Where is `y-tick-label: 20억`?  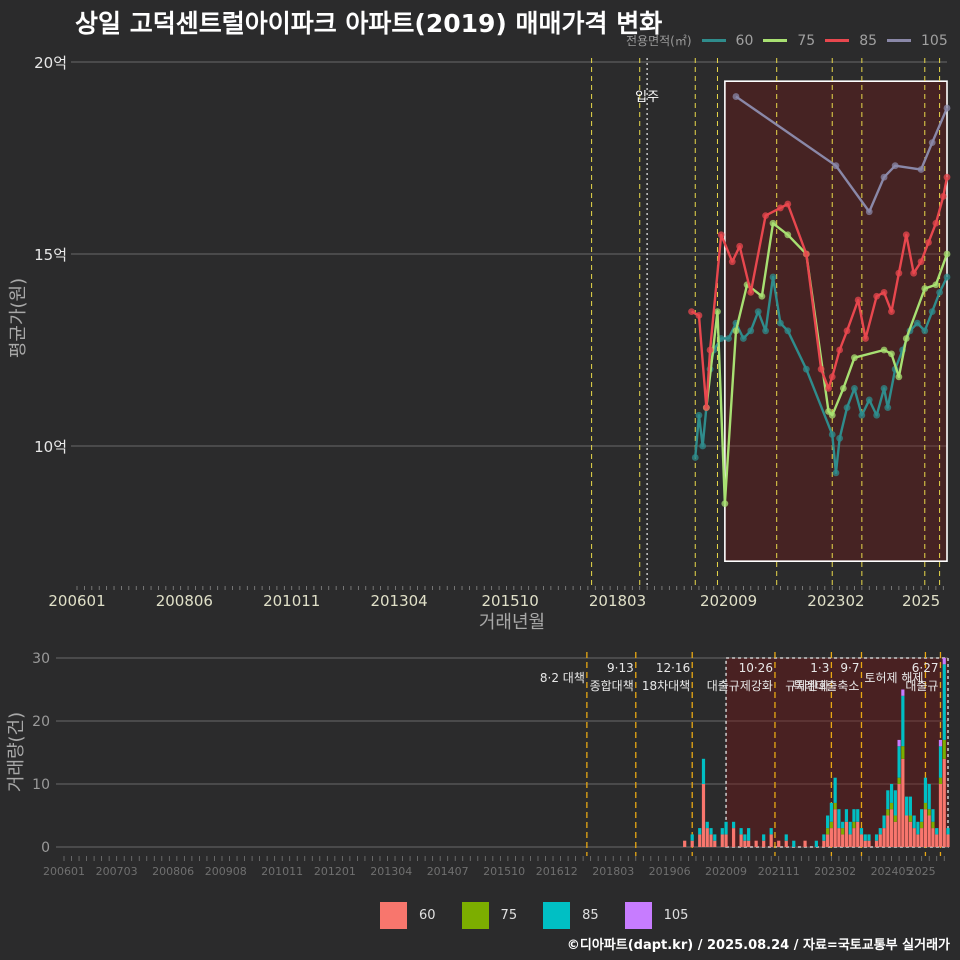
y-tick-label: 20억 is located at coordinates (50, 63).